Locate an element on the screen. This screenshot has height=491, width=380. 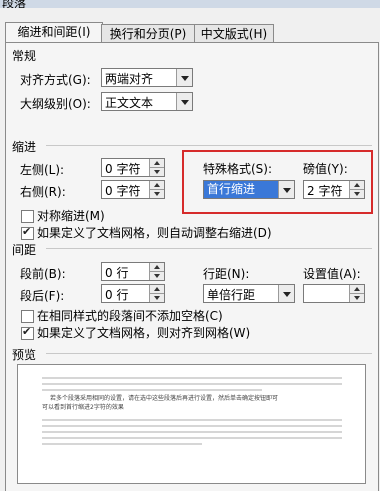
special-indent-value: 首行缩进 is located at coordinates (242, 189).